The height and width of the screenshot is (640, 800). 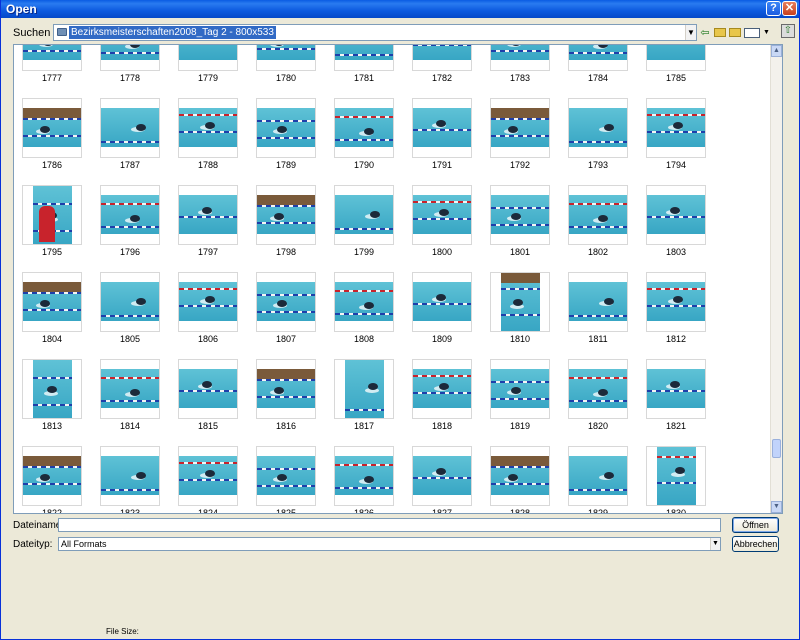 What do you see at coordinates (776, 507) in the screenshot?
I see `scroll-down-icon: ▼` at bounding box center [776, 507].